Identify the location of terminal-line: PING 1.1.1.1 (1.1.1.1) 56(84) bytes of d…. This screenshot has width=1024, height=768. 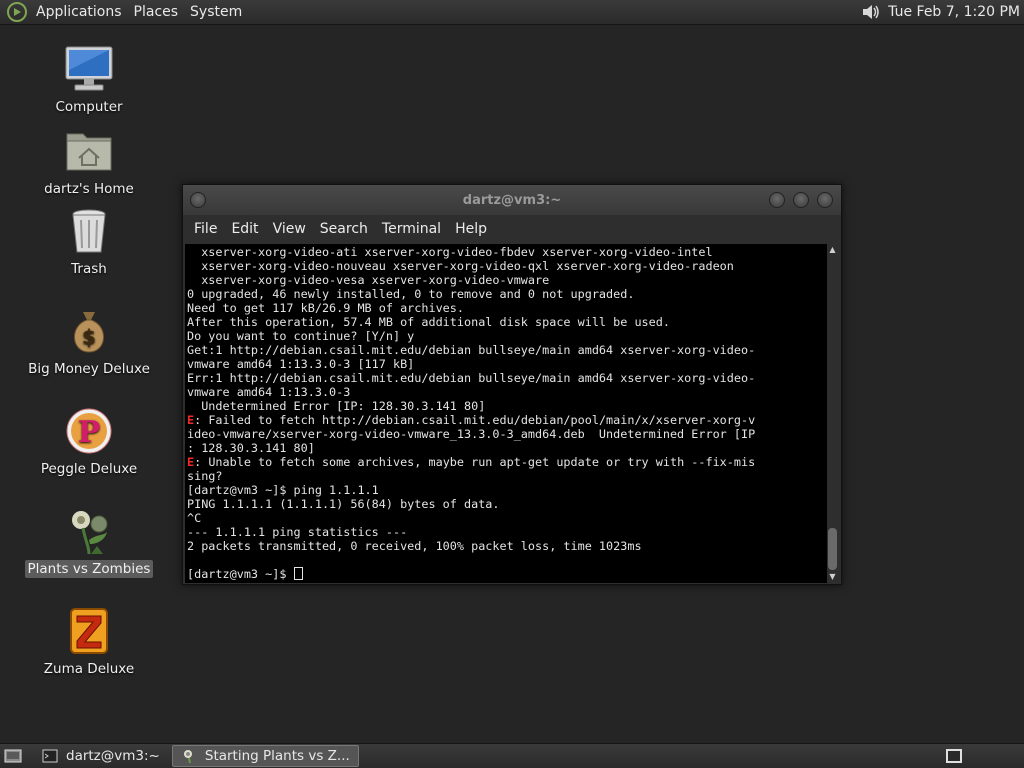
(343, 504).